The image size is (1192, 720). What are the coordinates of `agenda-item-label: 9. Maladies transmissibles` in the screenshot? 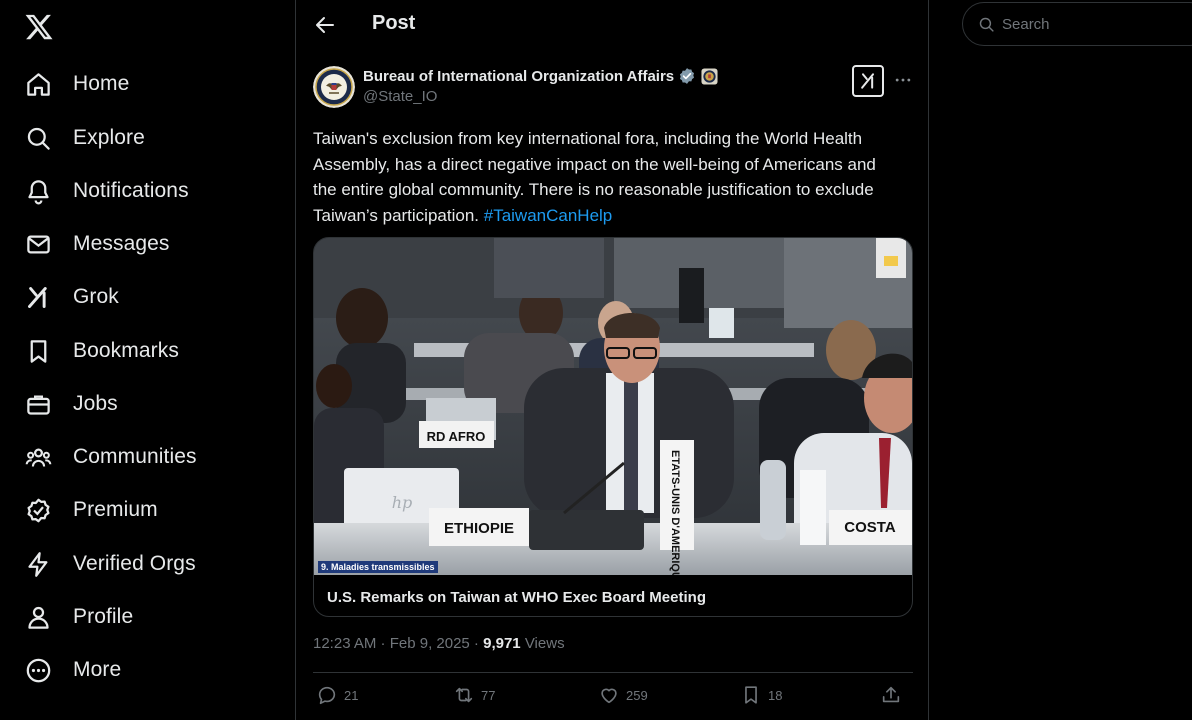 It's located at (378, 567).